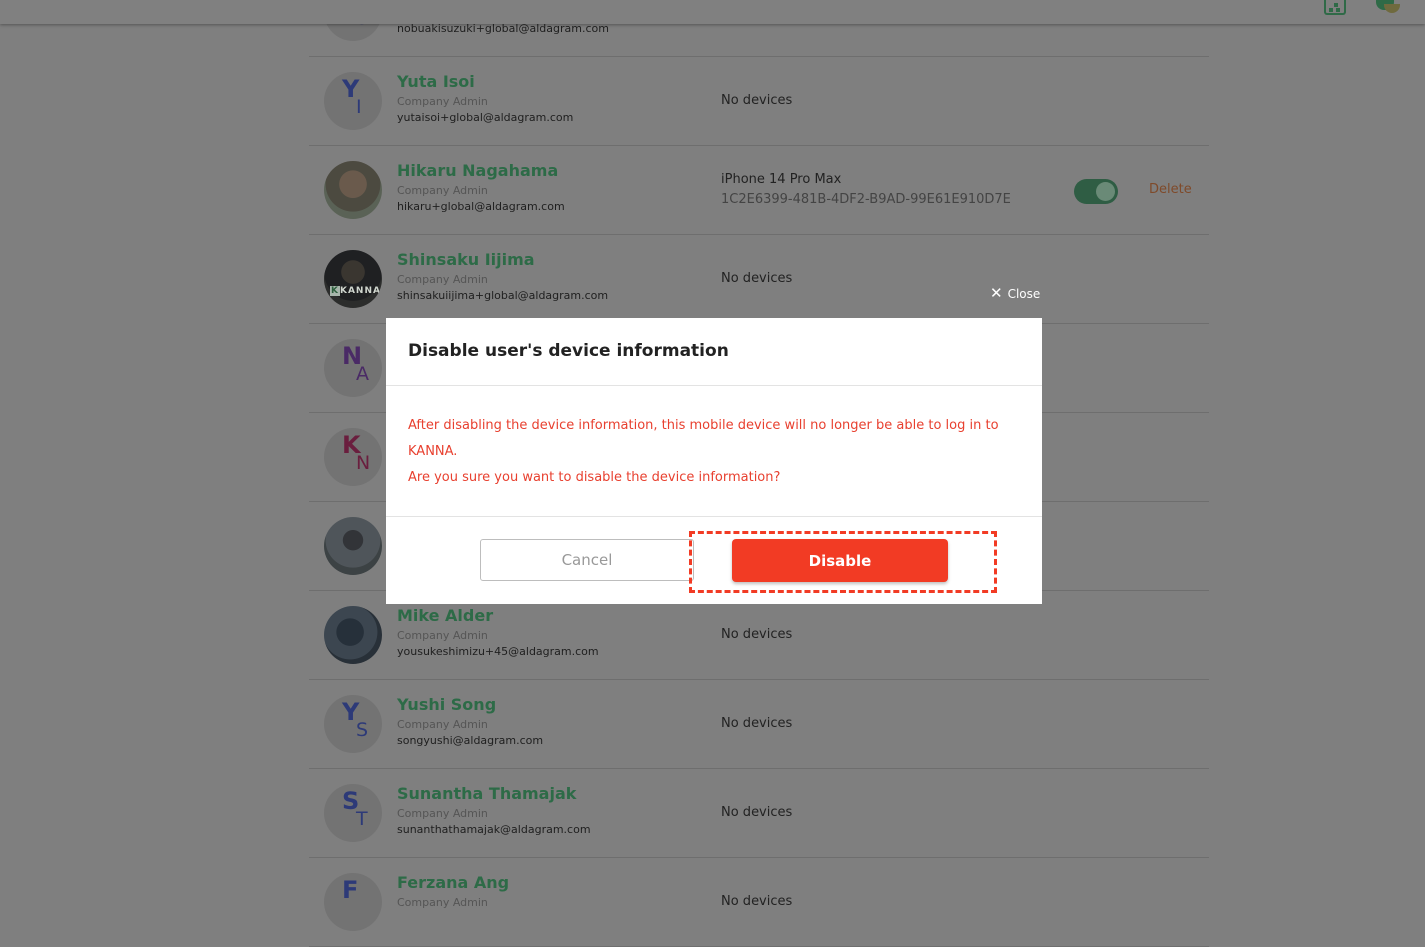  Describe the element at coordinates (1388, 7) in the screenshot. I see `chat-icon` at that location.